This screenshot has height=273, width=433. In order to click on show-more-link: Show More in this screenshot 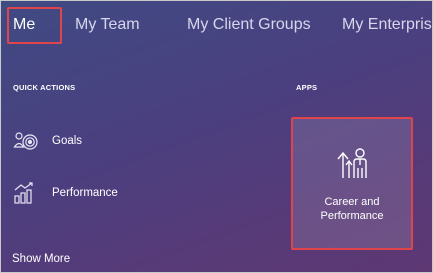, I will do `click(41, 259)`.